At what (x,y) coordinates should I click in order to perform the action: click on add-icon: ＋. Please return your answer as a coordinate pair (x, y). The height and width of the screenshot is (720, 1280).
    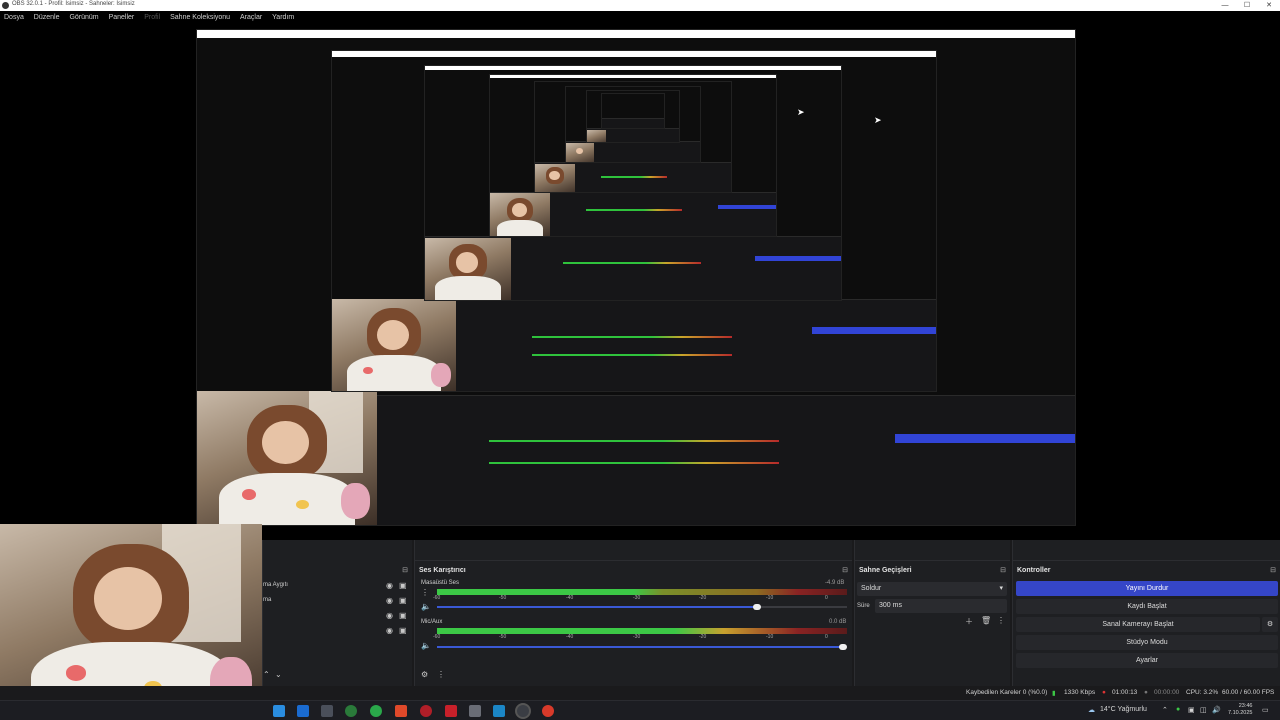
    Looking at the image, I should click on (969, 621).